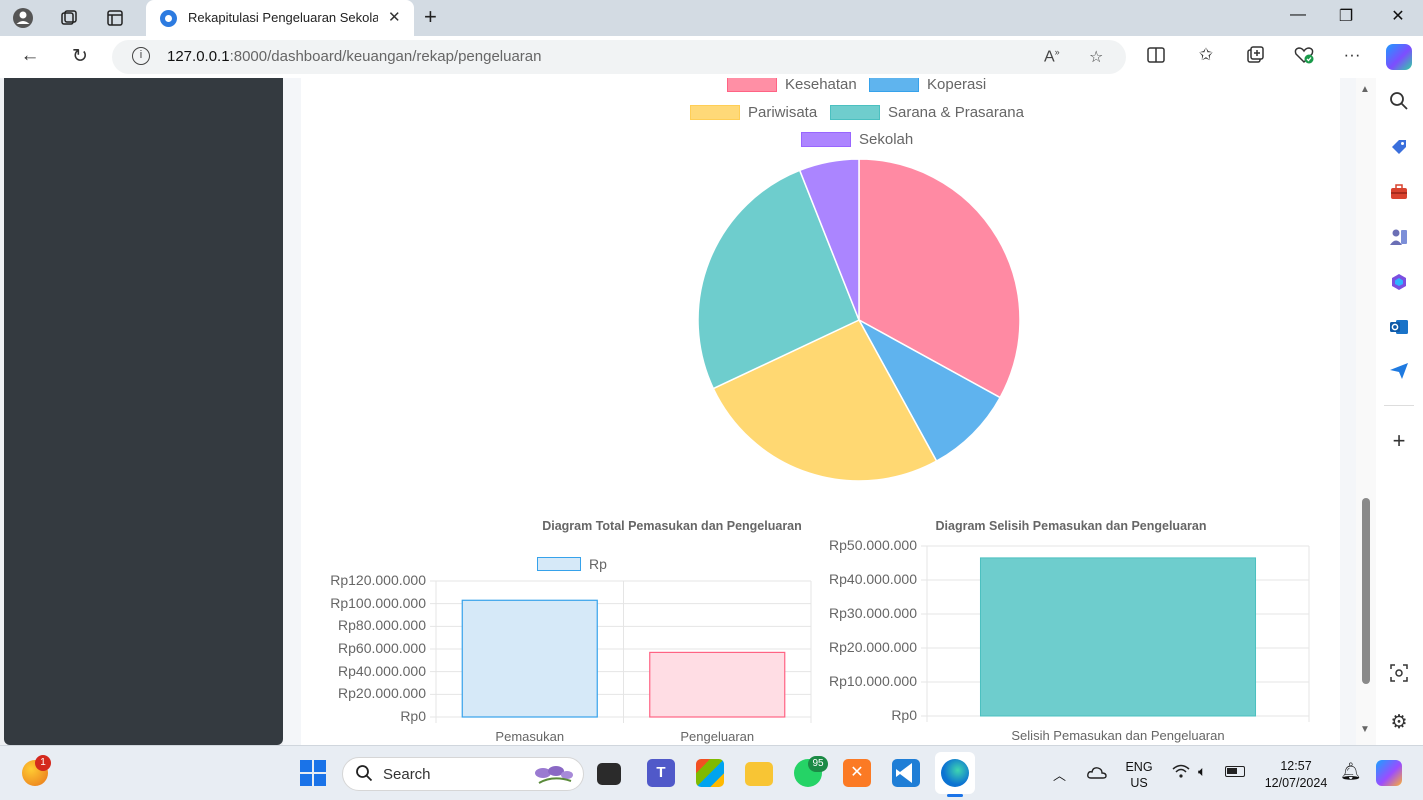 Image resolution: width=1423 pixels, height=800 pixels. What do you see at coordinates (1399, 411) in the screenshot?
I see `edge-sidebar: + ⚙` at bounding box center [1399, 411].